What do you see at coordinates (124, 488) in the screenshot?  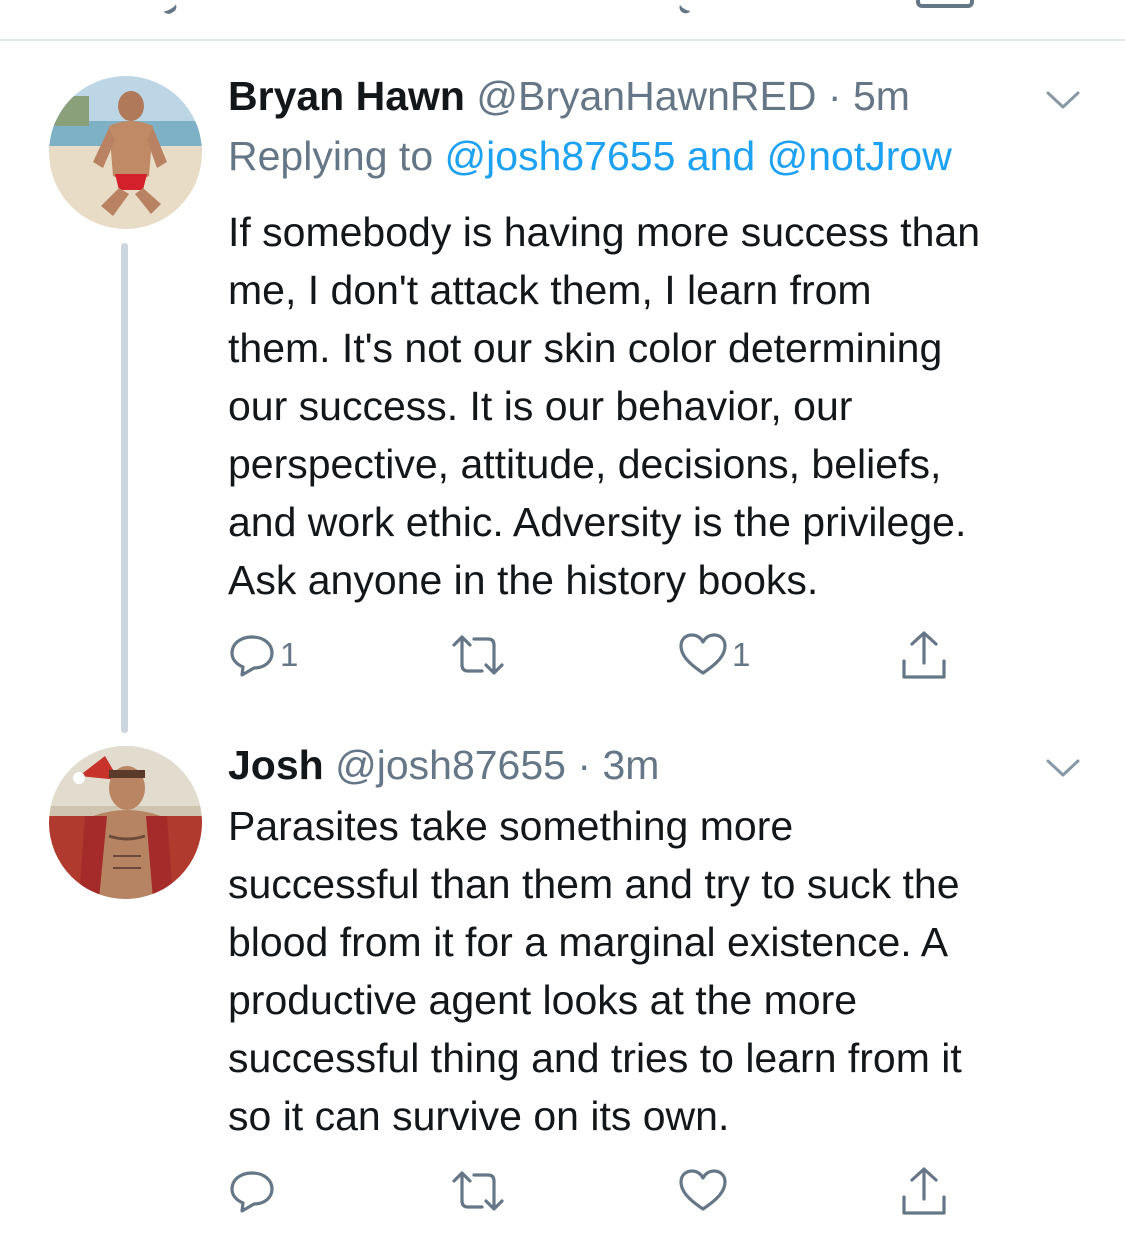 I see `thread-line` at bounding box center [124, 488].